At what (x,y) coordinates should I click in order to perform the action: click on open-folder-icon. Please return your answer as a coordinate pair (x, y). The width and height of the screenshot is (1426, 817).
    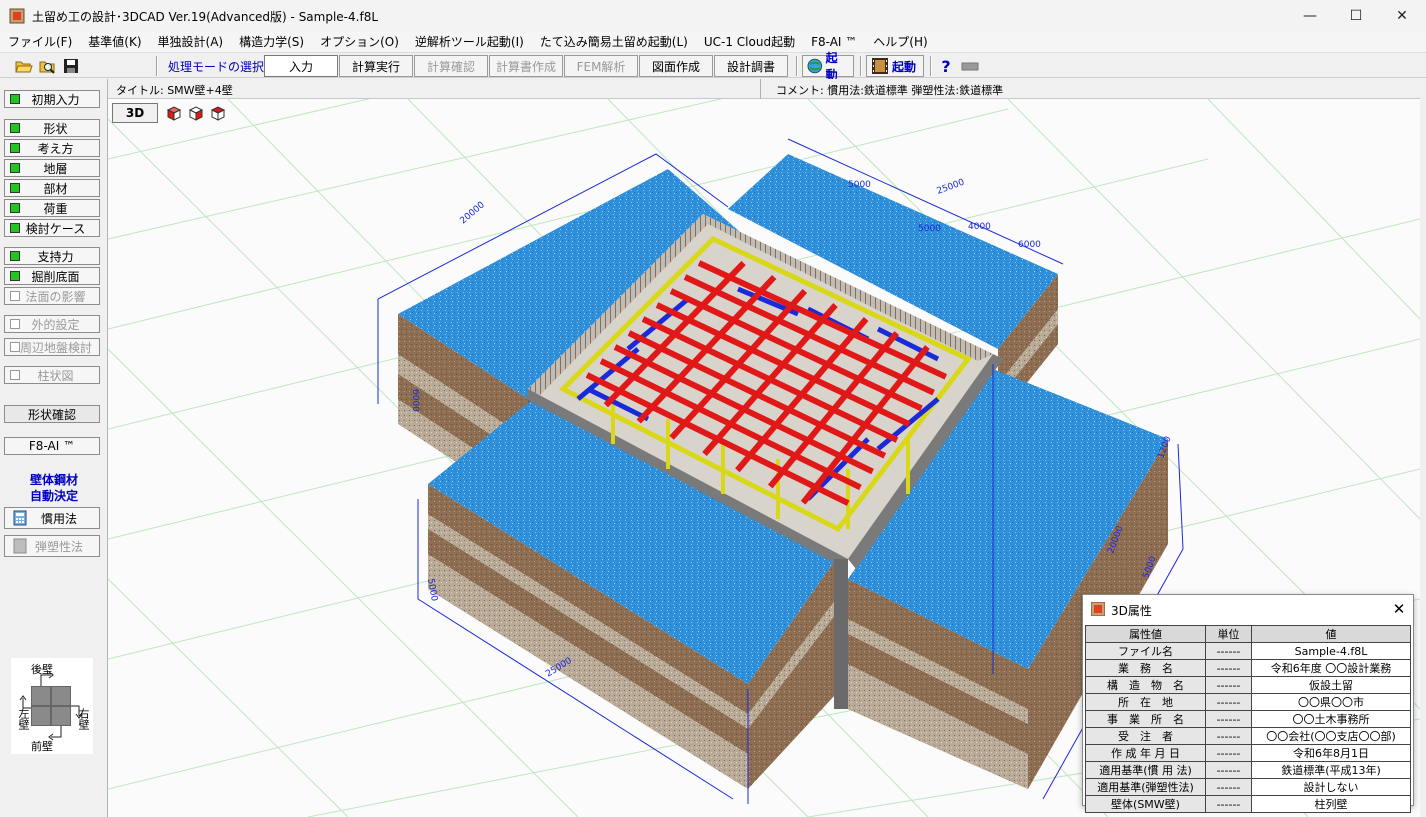
    Looking at the image, I should click on (24, 66).